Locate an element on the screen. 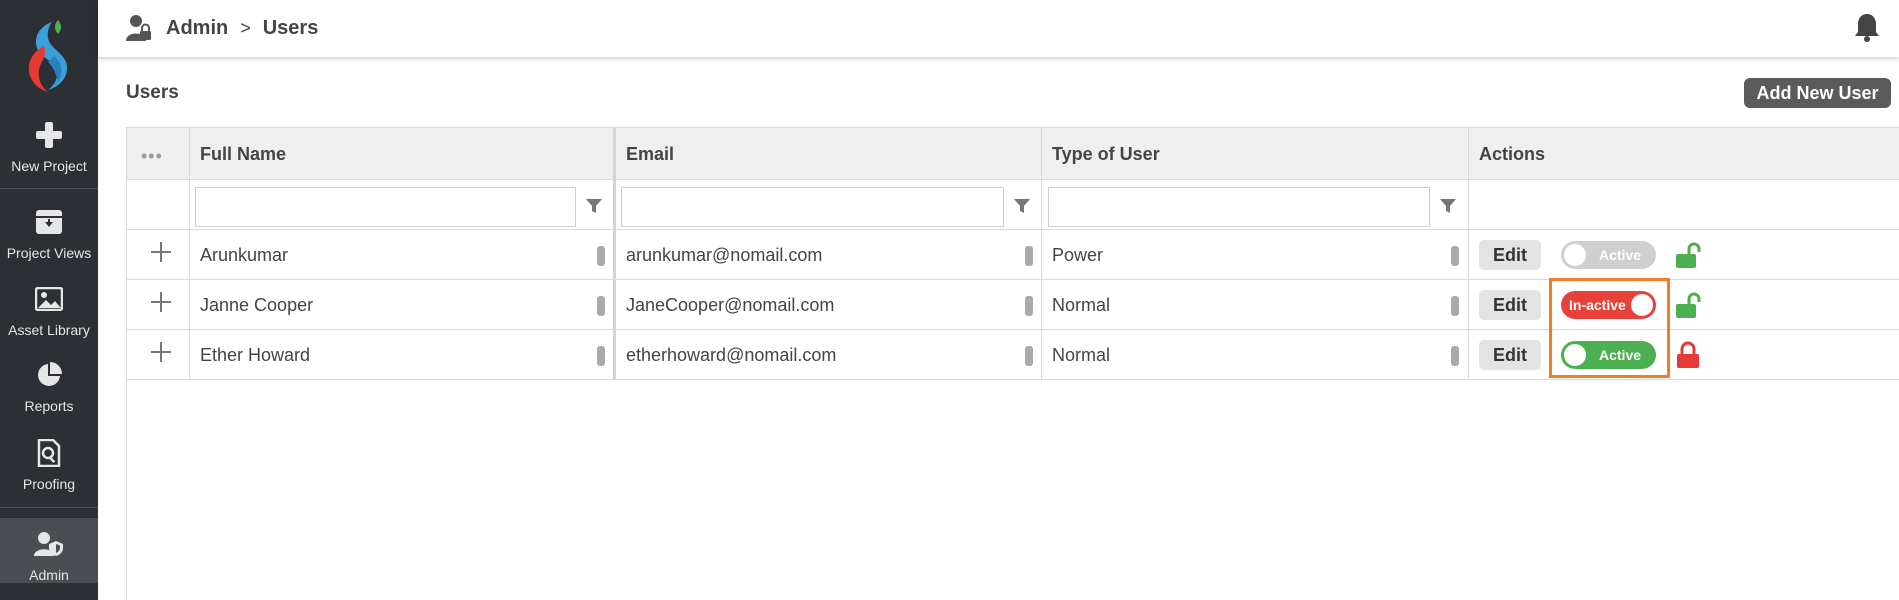 This screenshot has height=600, width=1899. status-label: Active is located at coordinates (1620, 255).